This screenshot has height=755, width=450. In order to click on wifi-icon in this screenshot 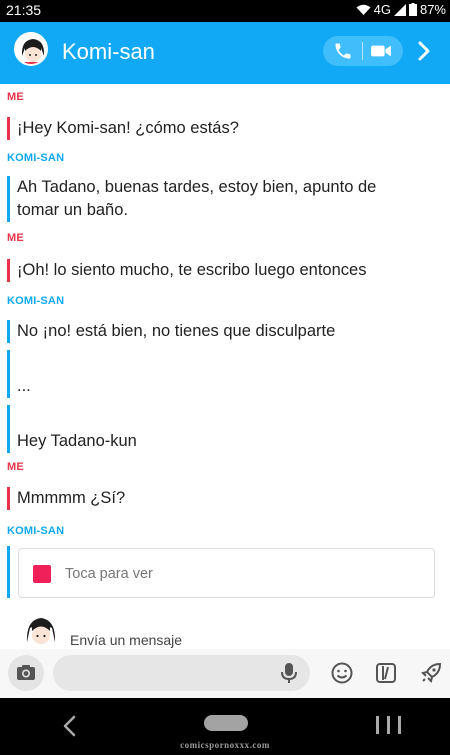, I will do `click(363, 9)`.